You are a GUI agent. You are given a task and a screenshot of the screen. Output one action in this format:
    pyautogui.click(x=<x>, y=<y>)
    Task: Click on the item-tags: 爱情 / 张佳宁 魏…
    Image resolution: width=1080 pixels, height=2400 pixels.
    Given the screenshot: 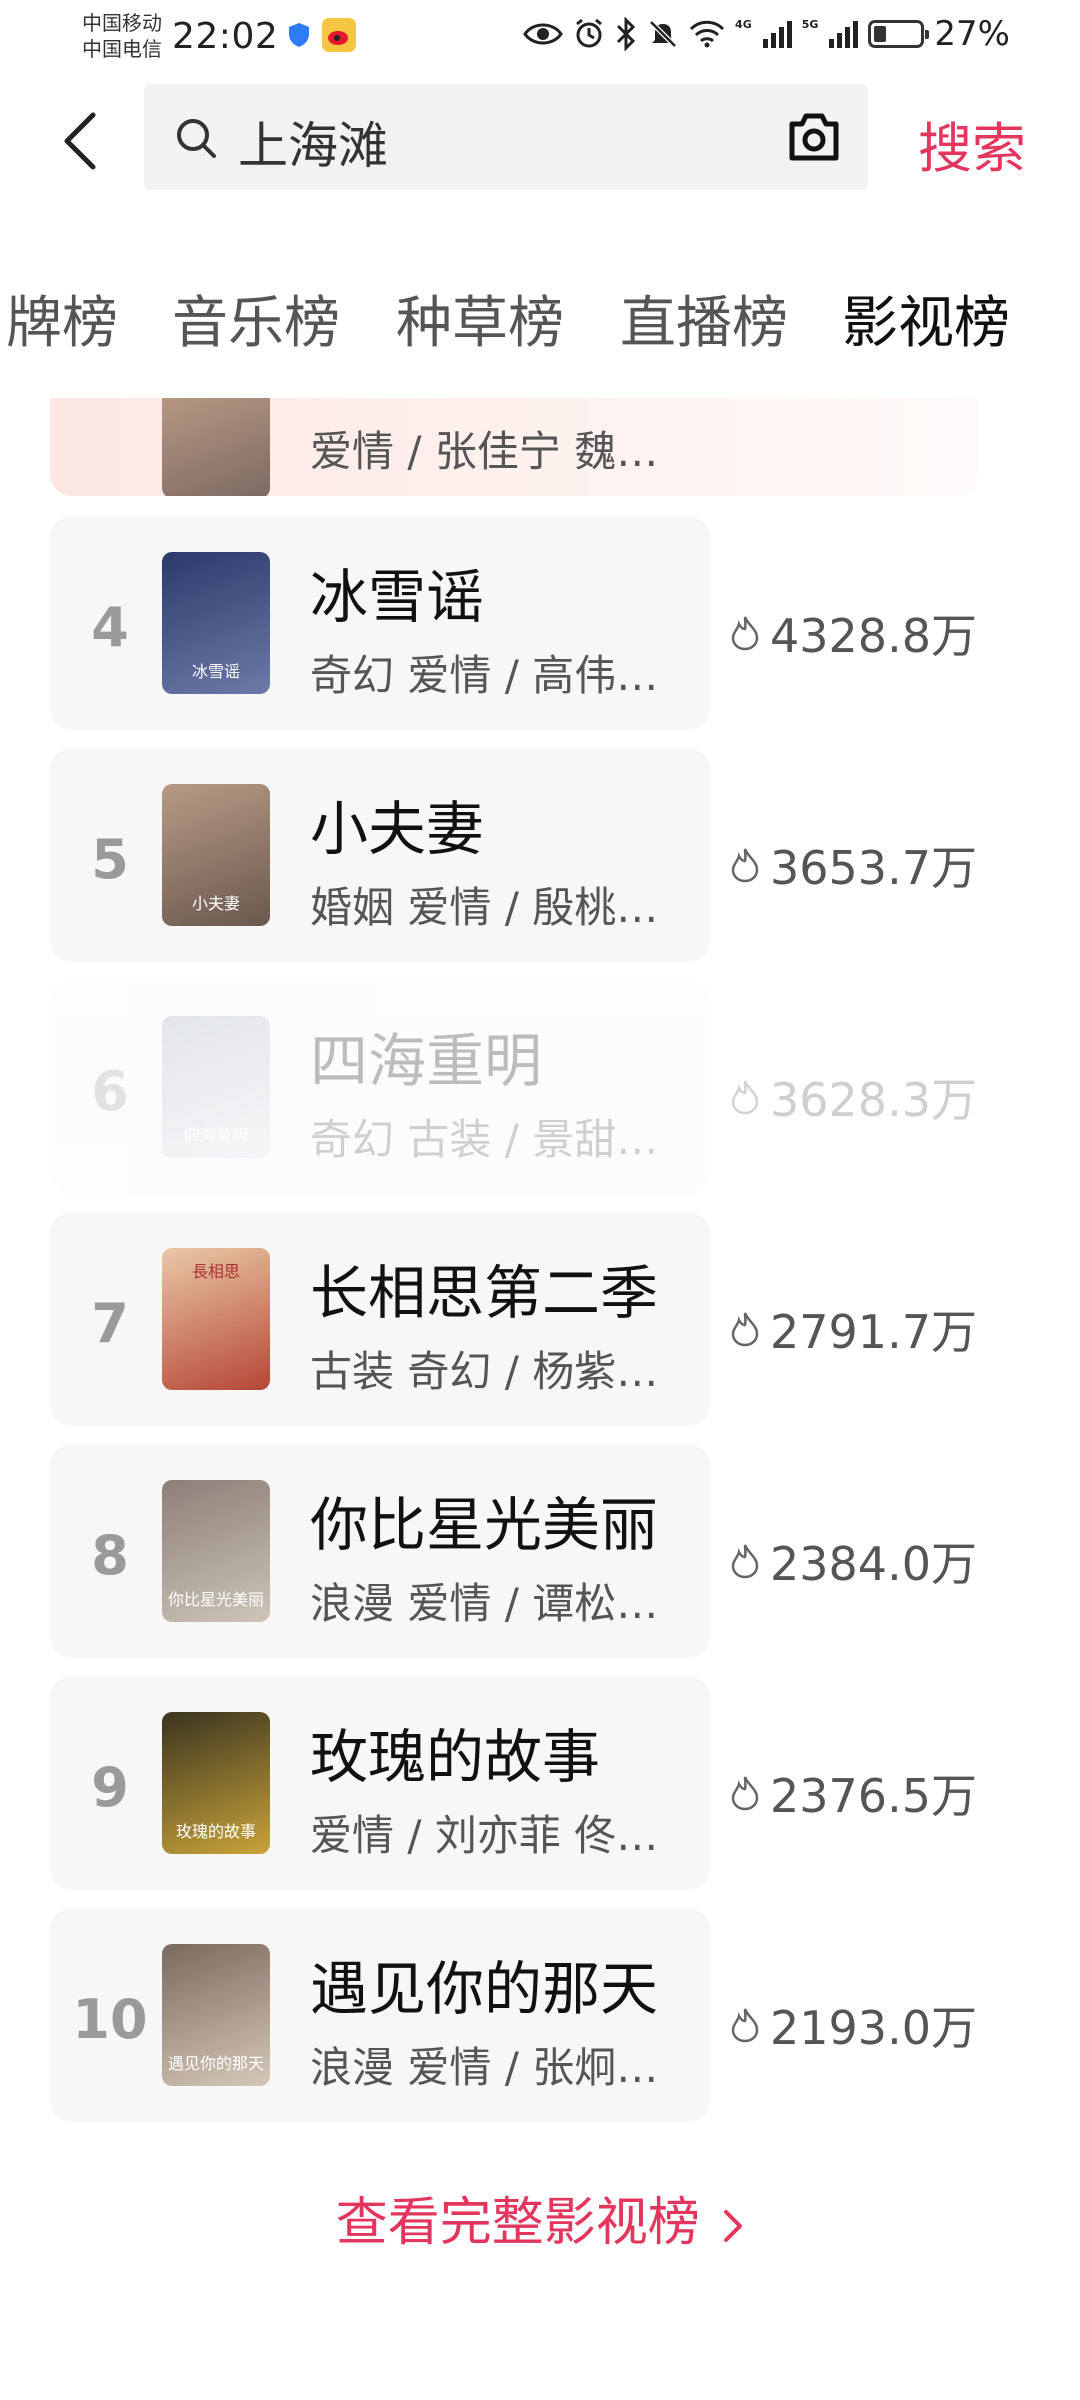 What is the action you would take?
    pyautogui.click(x=484, y=451)
    